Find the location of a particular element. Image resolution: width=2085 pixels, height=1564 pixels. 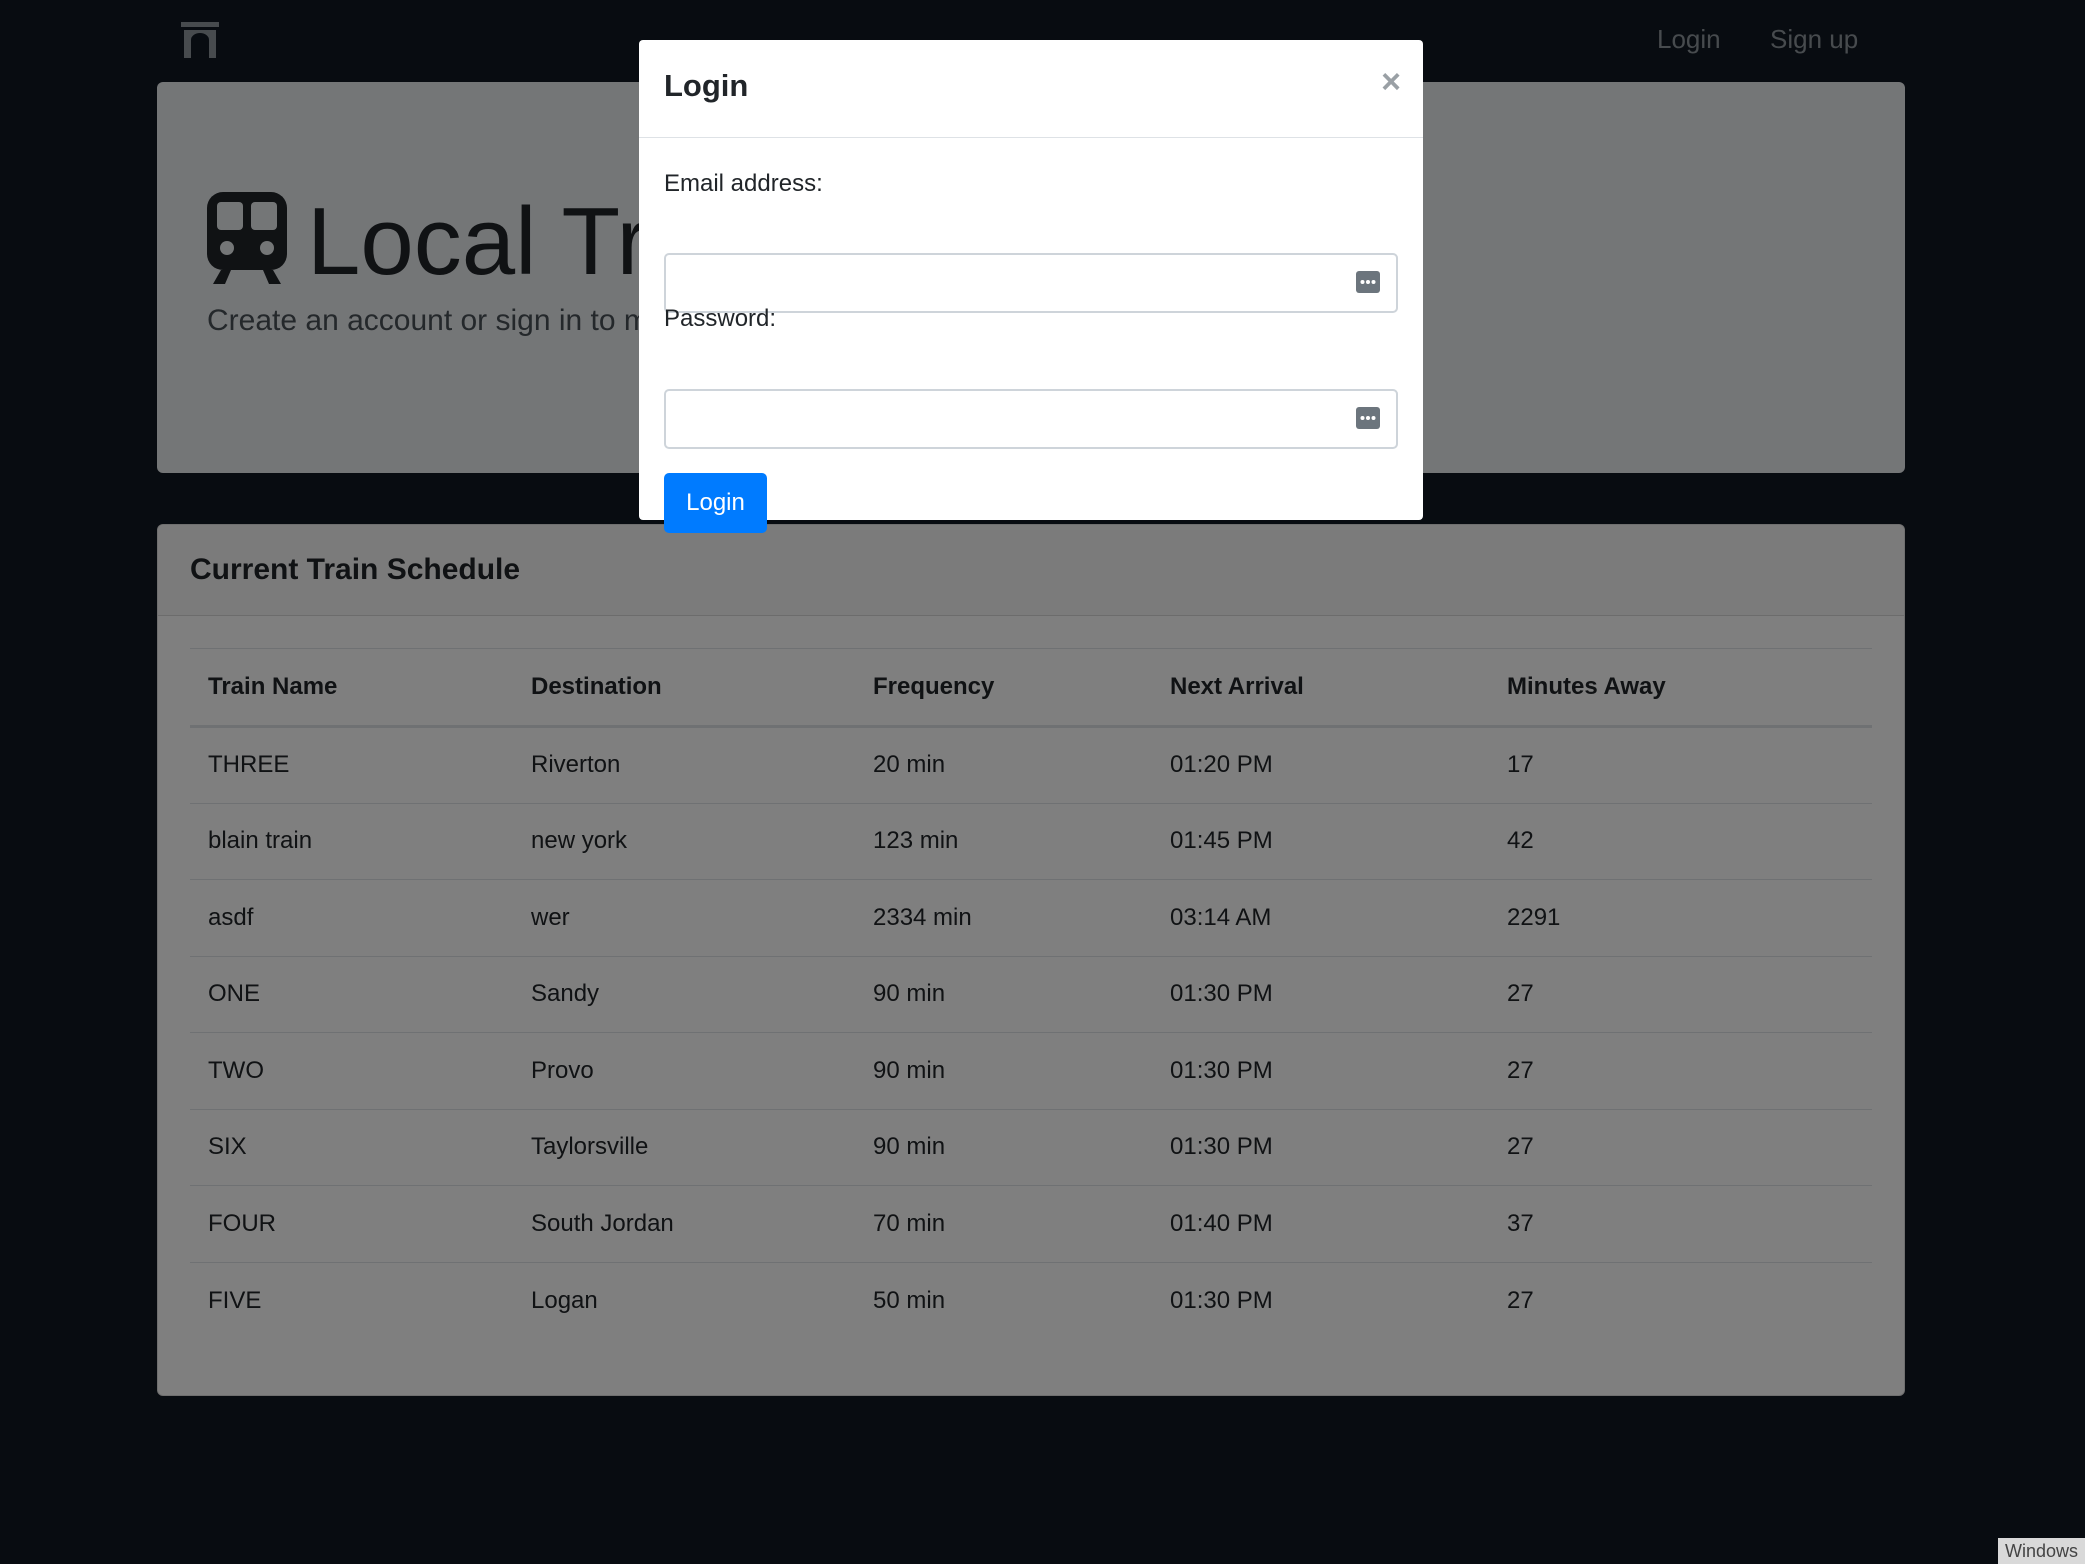

email-label: Email address: is located at coordinates (743, 183).